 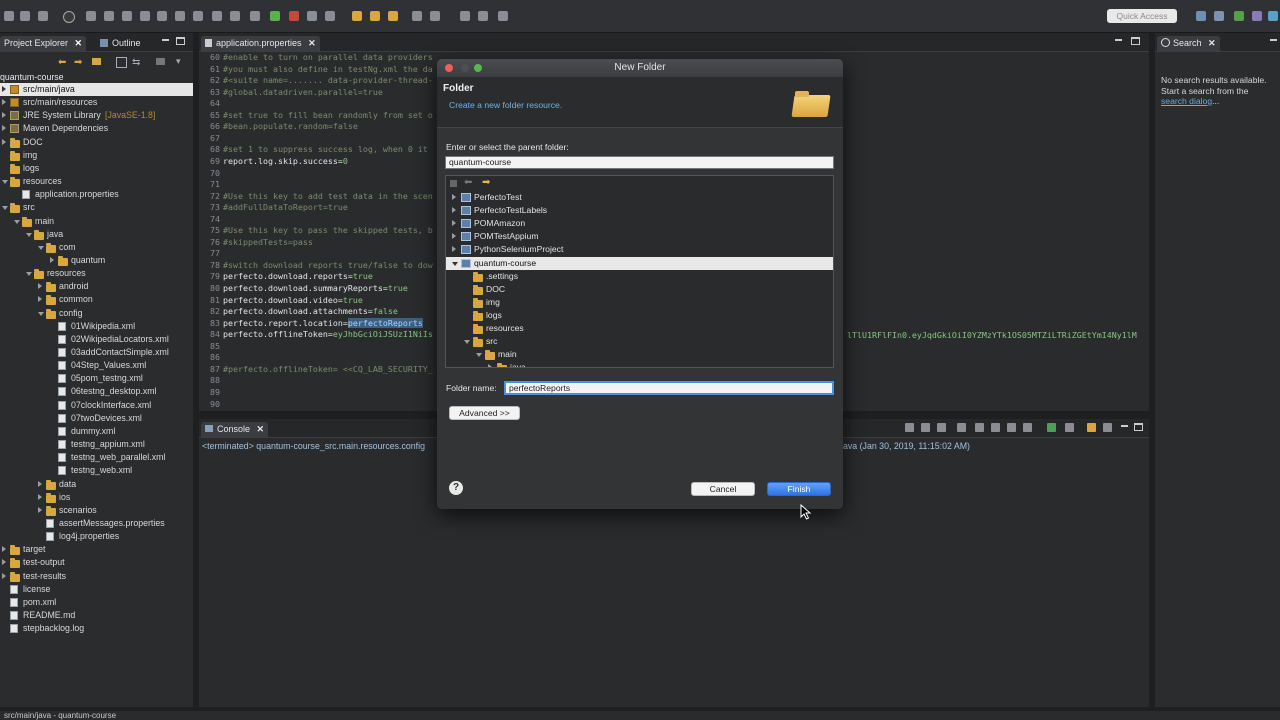 What do you see at coordinates (96, 576) in the screenshot?
I see `tree-row: test-results` at bounding box center [96, 576].